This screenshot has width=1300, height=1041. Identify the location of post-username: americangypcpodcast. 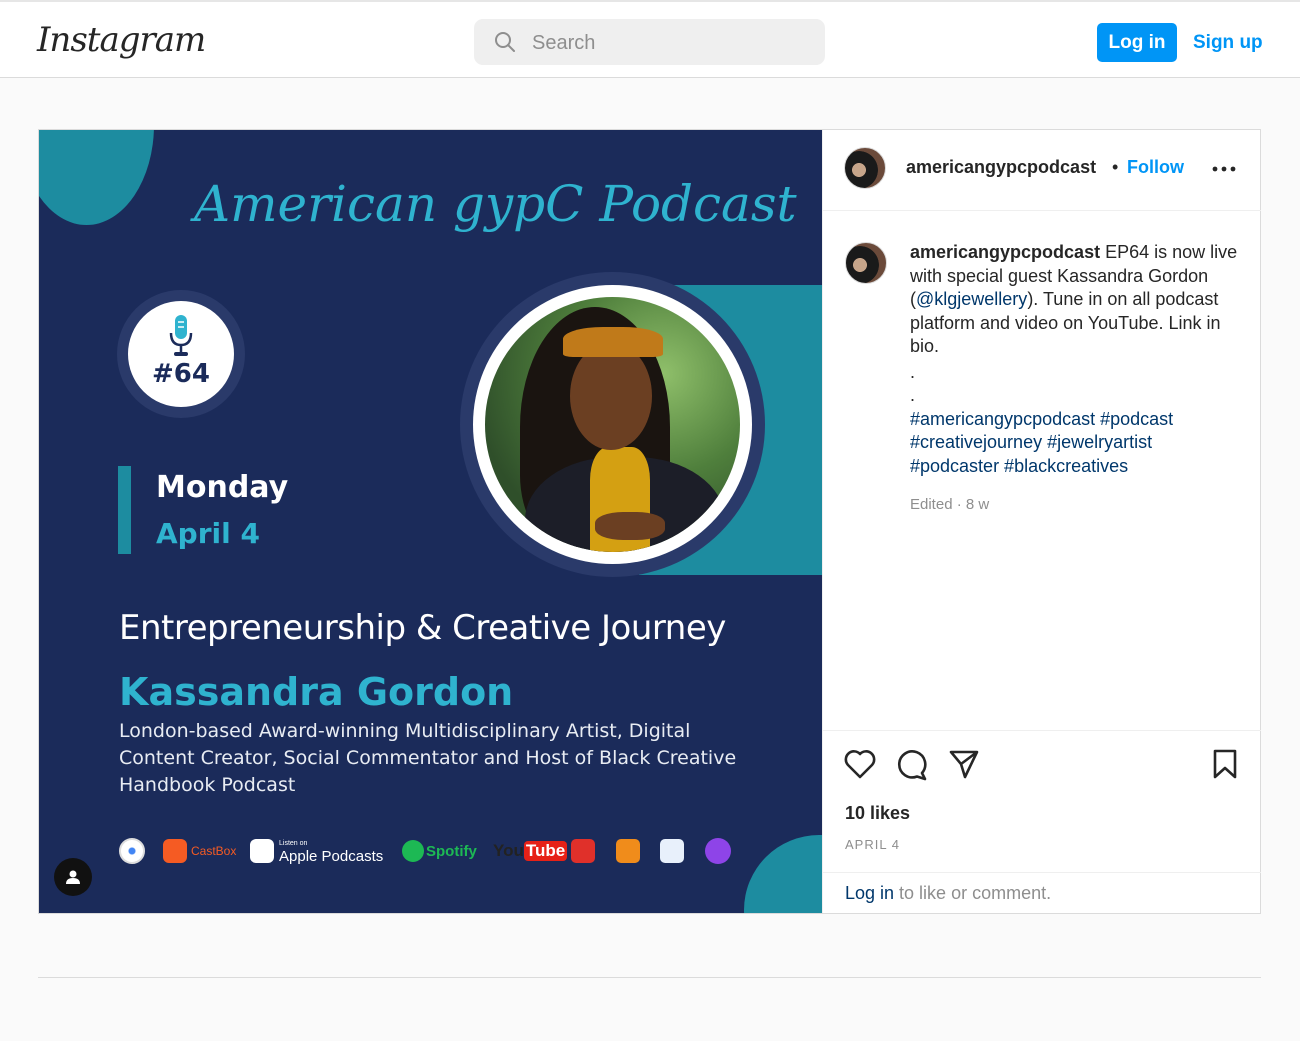
(1001, 167).